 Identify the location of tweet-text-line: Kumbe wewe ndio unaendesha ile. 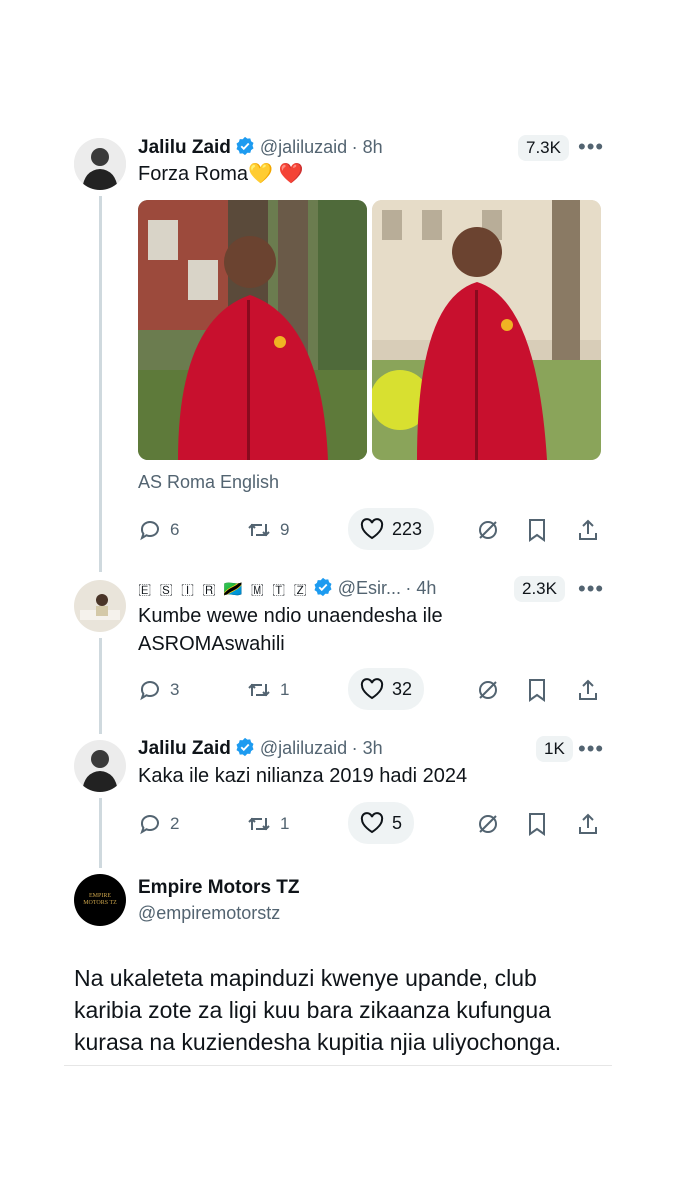
(290, 616).